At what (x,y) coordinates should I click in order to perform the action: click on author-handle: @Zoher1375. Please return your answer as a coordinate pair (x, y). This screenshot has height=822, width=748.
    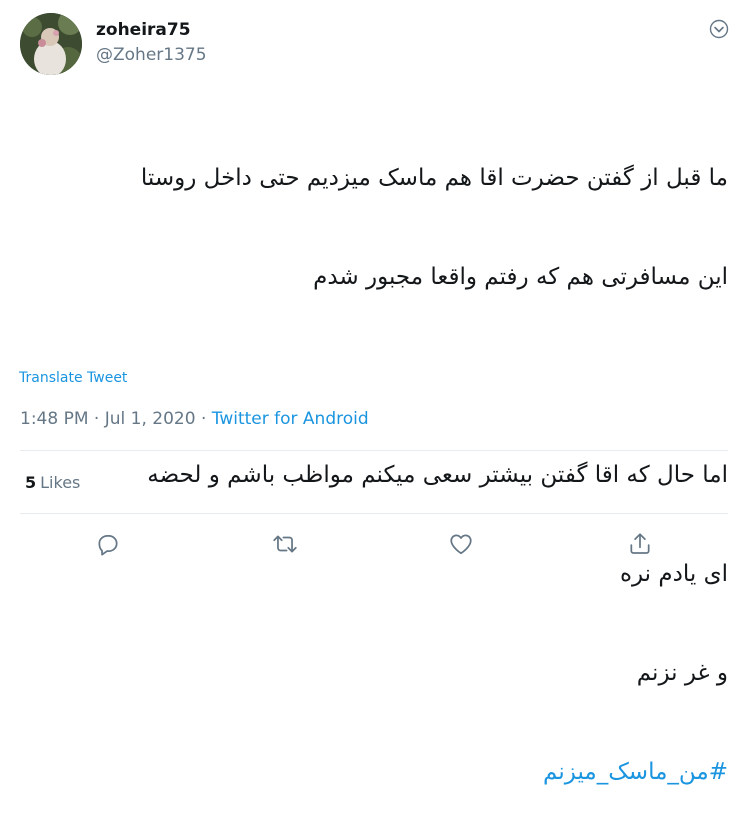
    Looking at the image, I should click on (151, 55).